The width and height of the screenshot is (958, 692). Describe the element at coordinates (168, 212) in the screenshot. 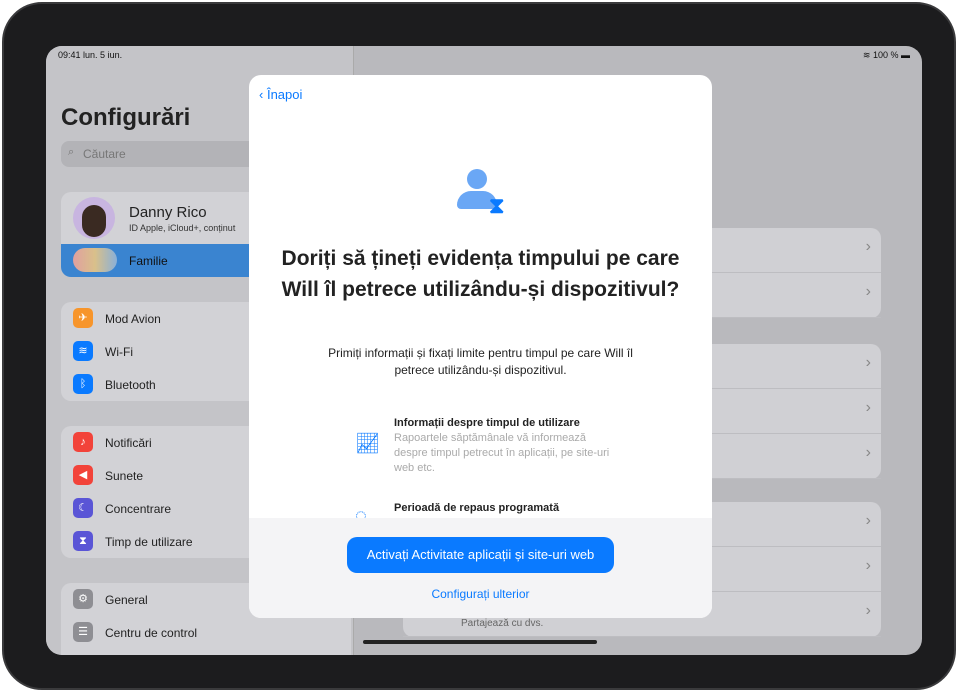

I see `profile-name: Danny Rico` at that location.